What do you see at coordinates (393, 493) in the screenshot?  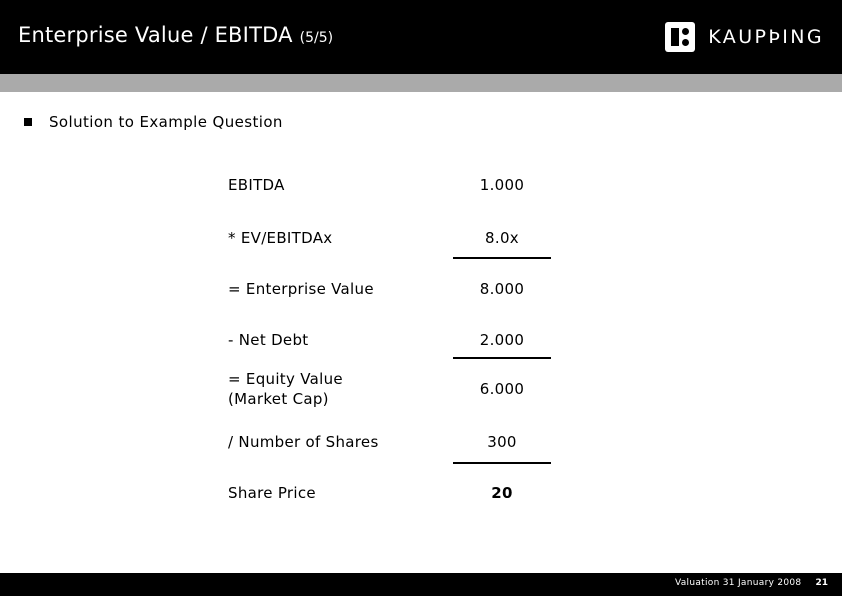 I see `table-row: Share Price 20` at bounding box center [393, 493].